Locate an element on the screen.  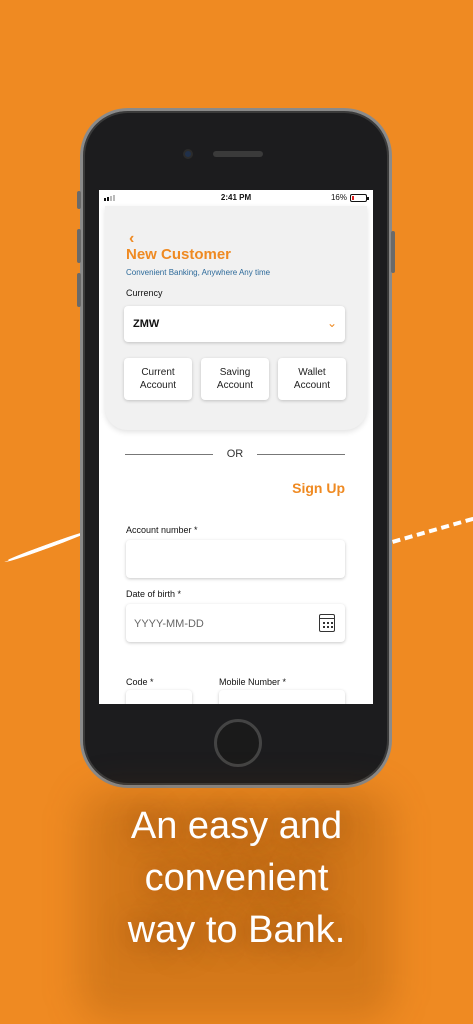
battery-icon is located at coordinates (359, 198).